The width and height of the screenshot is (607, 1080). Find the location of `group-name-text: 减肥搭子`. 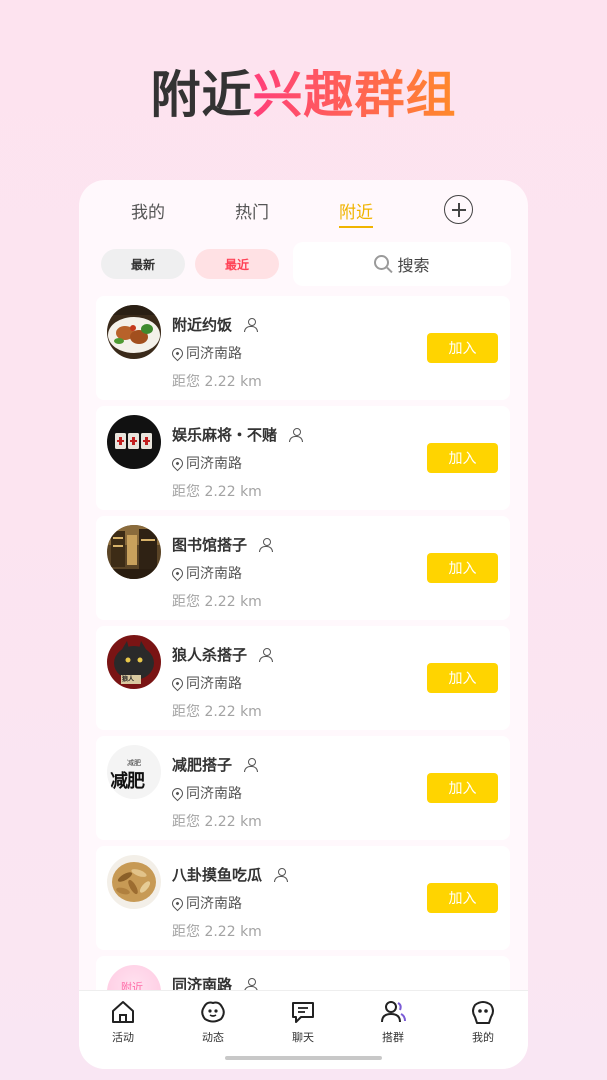

group-name-text: 减肥搭子 is located at coordinates (202, 765).